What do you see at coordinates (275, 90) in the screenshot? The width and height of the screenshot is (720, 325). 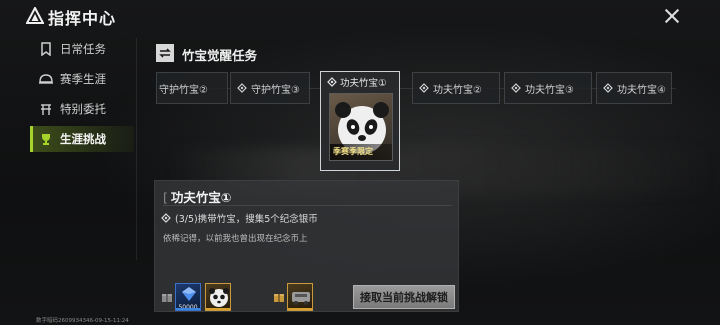 I see `stage-label: 守护竹宝③` at bounding box center [275, 90].